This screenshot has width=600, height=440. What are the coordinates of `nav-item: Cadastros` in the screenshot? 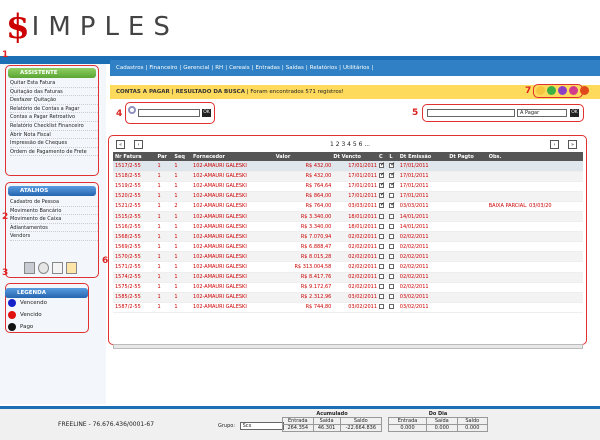 It's located at (129, 68).